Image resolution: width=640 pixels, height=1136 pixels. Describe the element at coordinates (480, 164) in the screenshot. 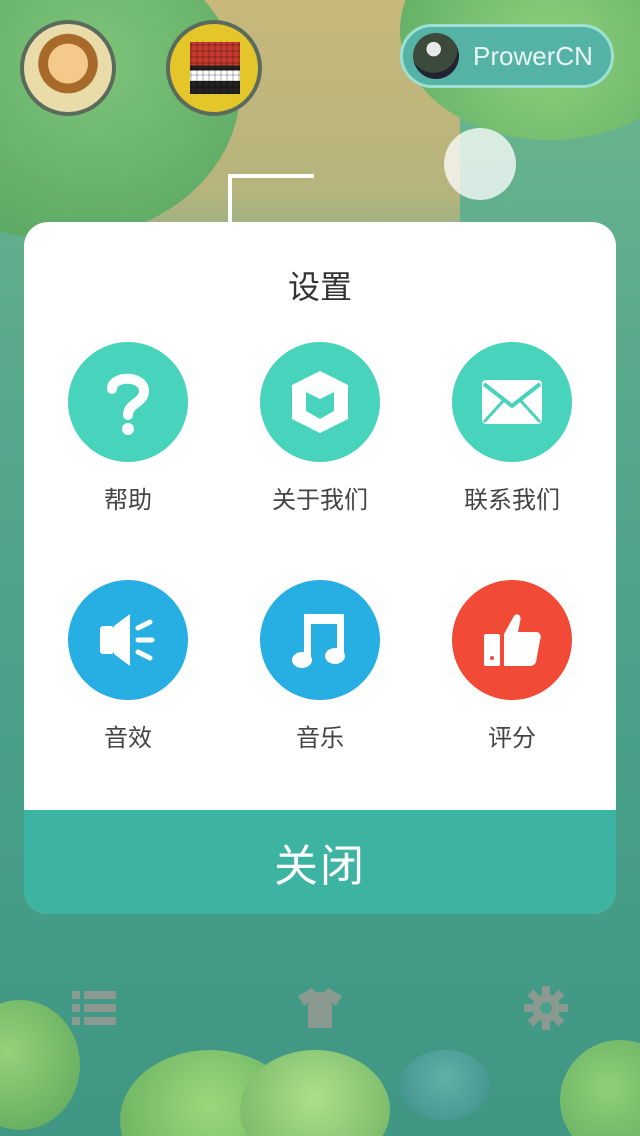

I see `bubble` at that location.